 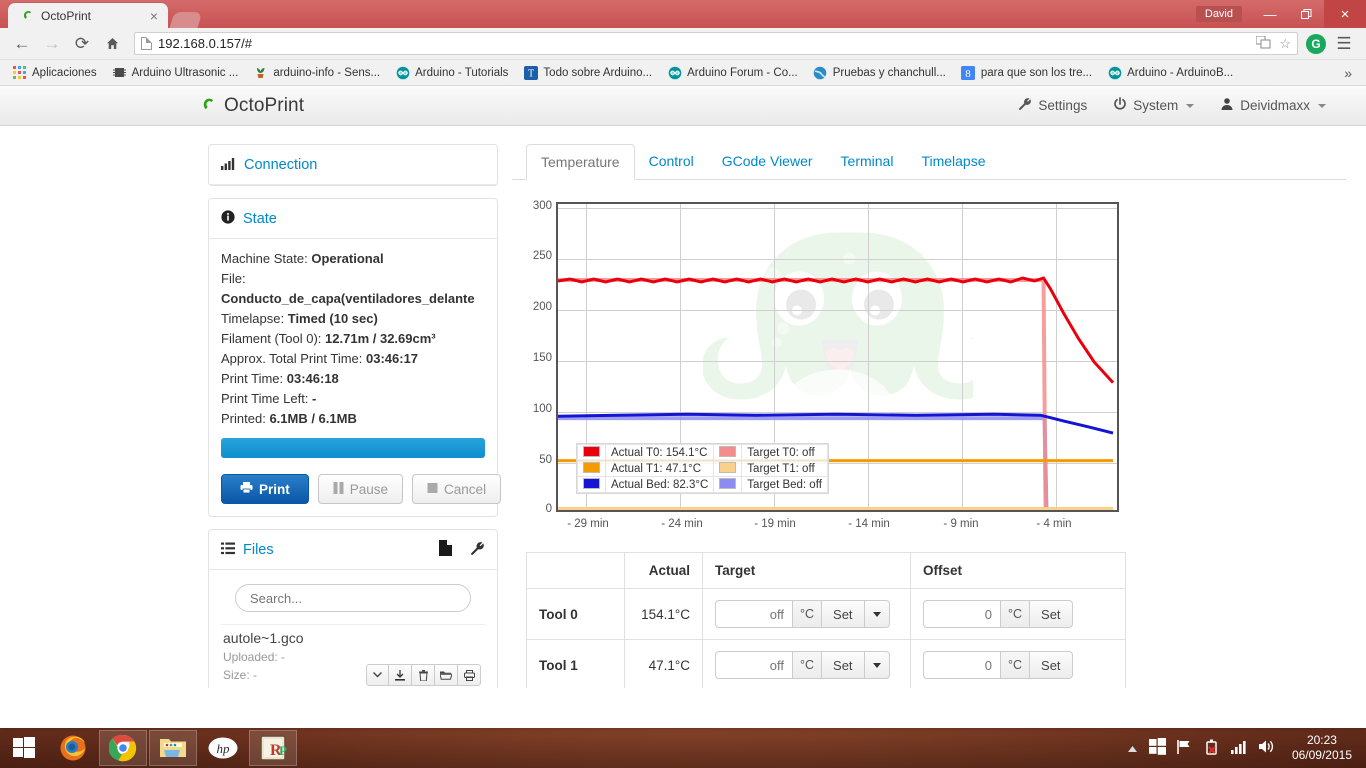 What do you see at coordinates (1218, 14) in the screenshot?
I see `window-user-chip: David` at bounding box center [1218, 14].